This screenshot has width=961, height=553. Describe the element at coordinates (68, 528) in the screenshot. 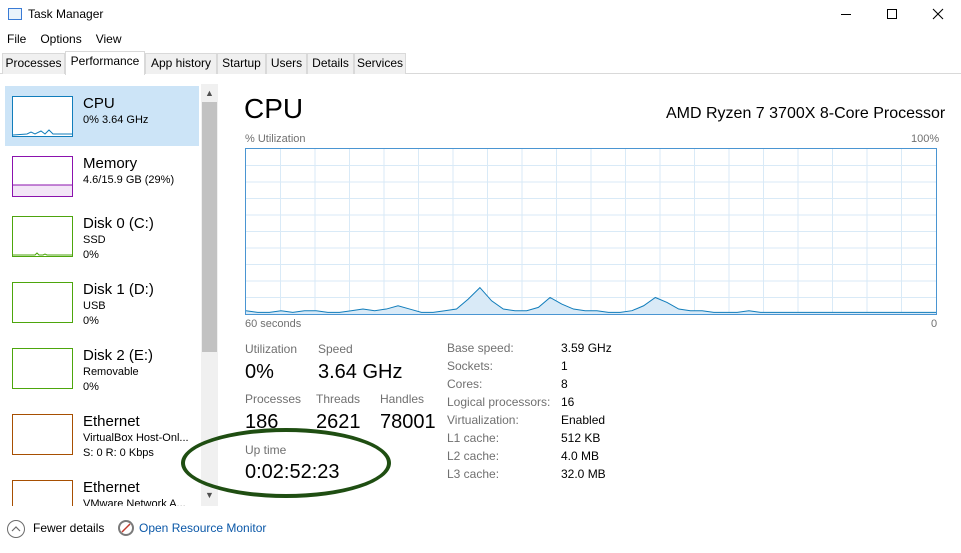

I see `fewer-details-button: Fewer details` at that location.